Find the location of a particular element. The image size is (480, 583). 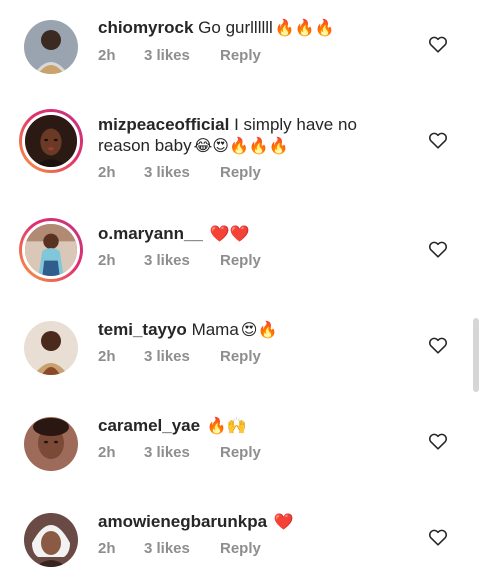

comment-message: Mama is located at coordinates (215, 329).